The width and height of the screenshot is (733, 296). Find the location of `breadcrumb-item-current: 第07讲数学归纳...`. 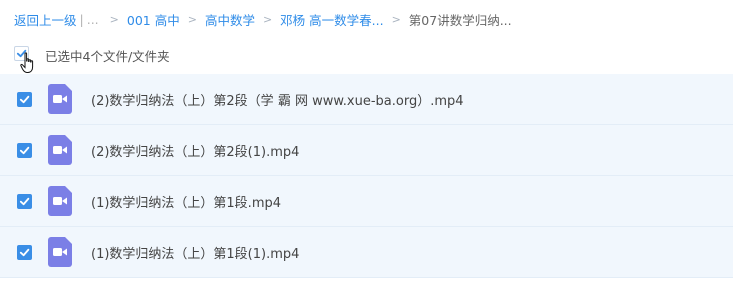

breadcrumb-item-current: 第07讲数学归纳... is located at coordinates (460, 20).